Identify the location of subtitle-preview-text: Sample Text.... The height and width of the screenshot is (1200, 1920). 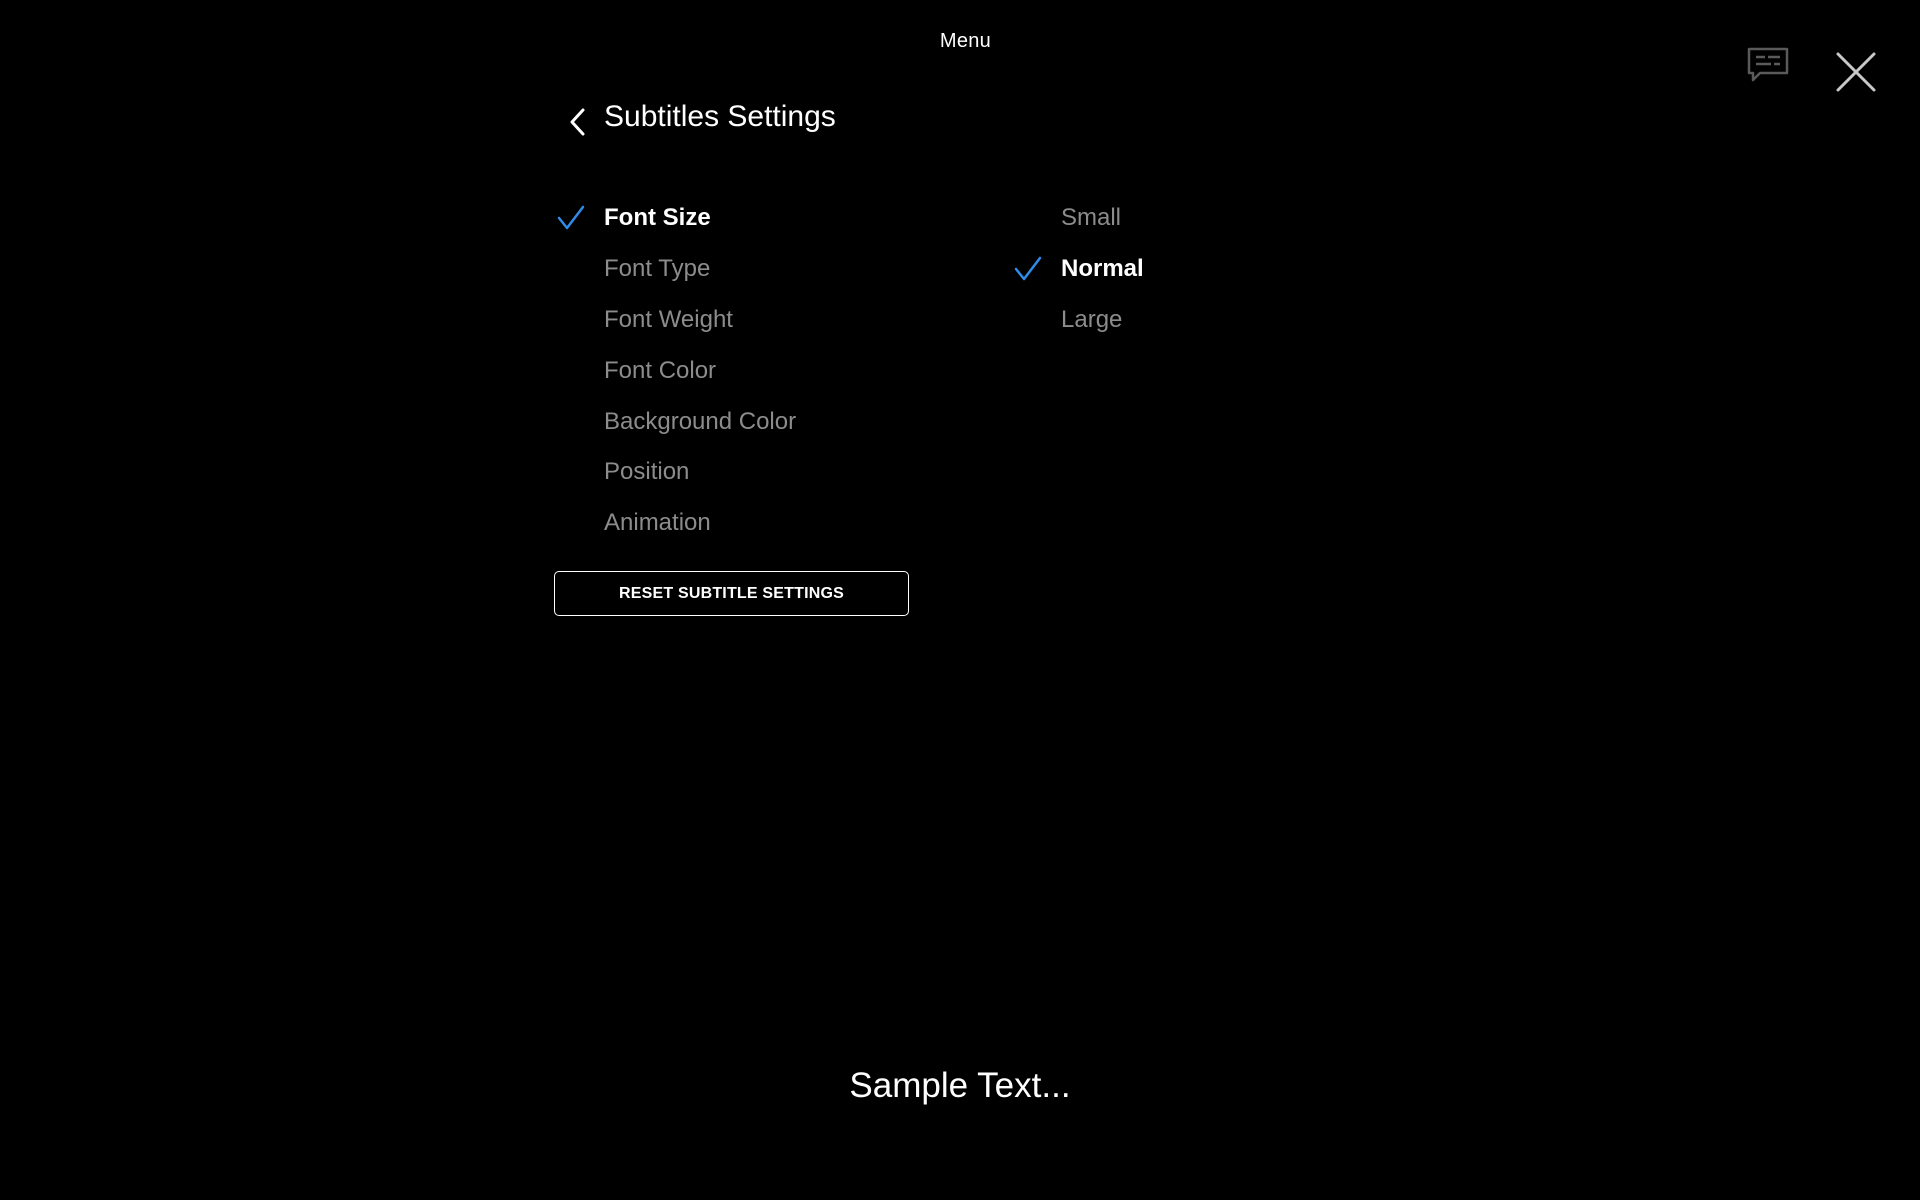
(960, 1085).